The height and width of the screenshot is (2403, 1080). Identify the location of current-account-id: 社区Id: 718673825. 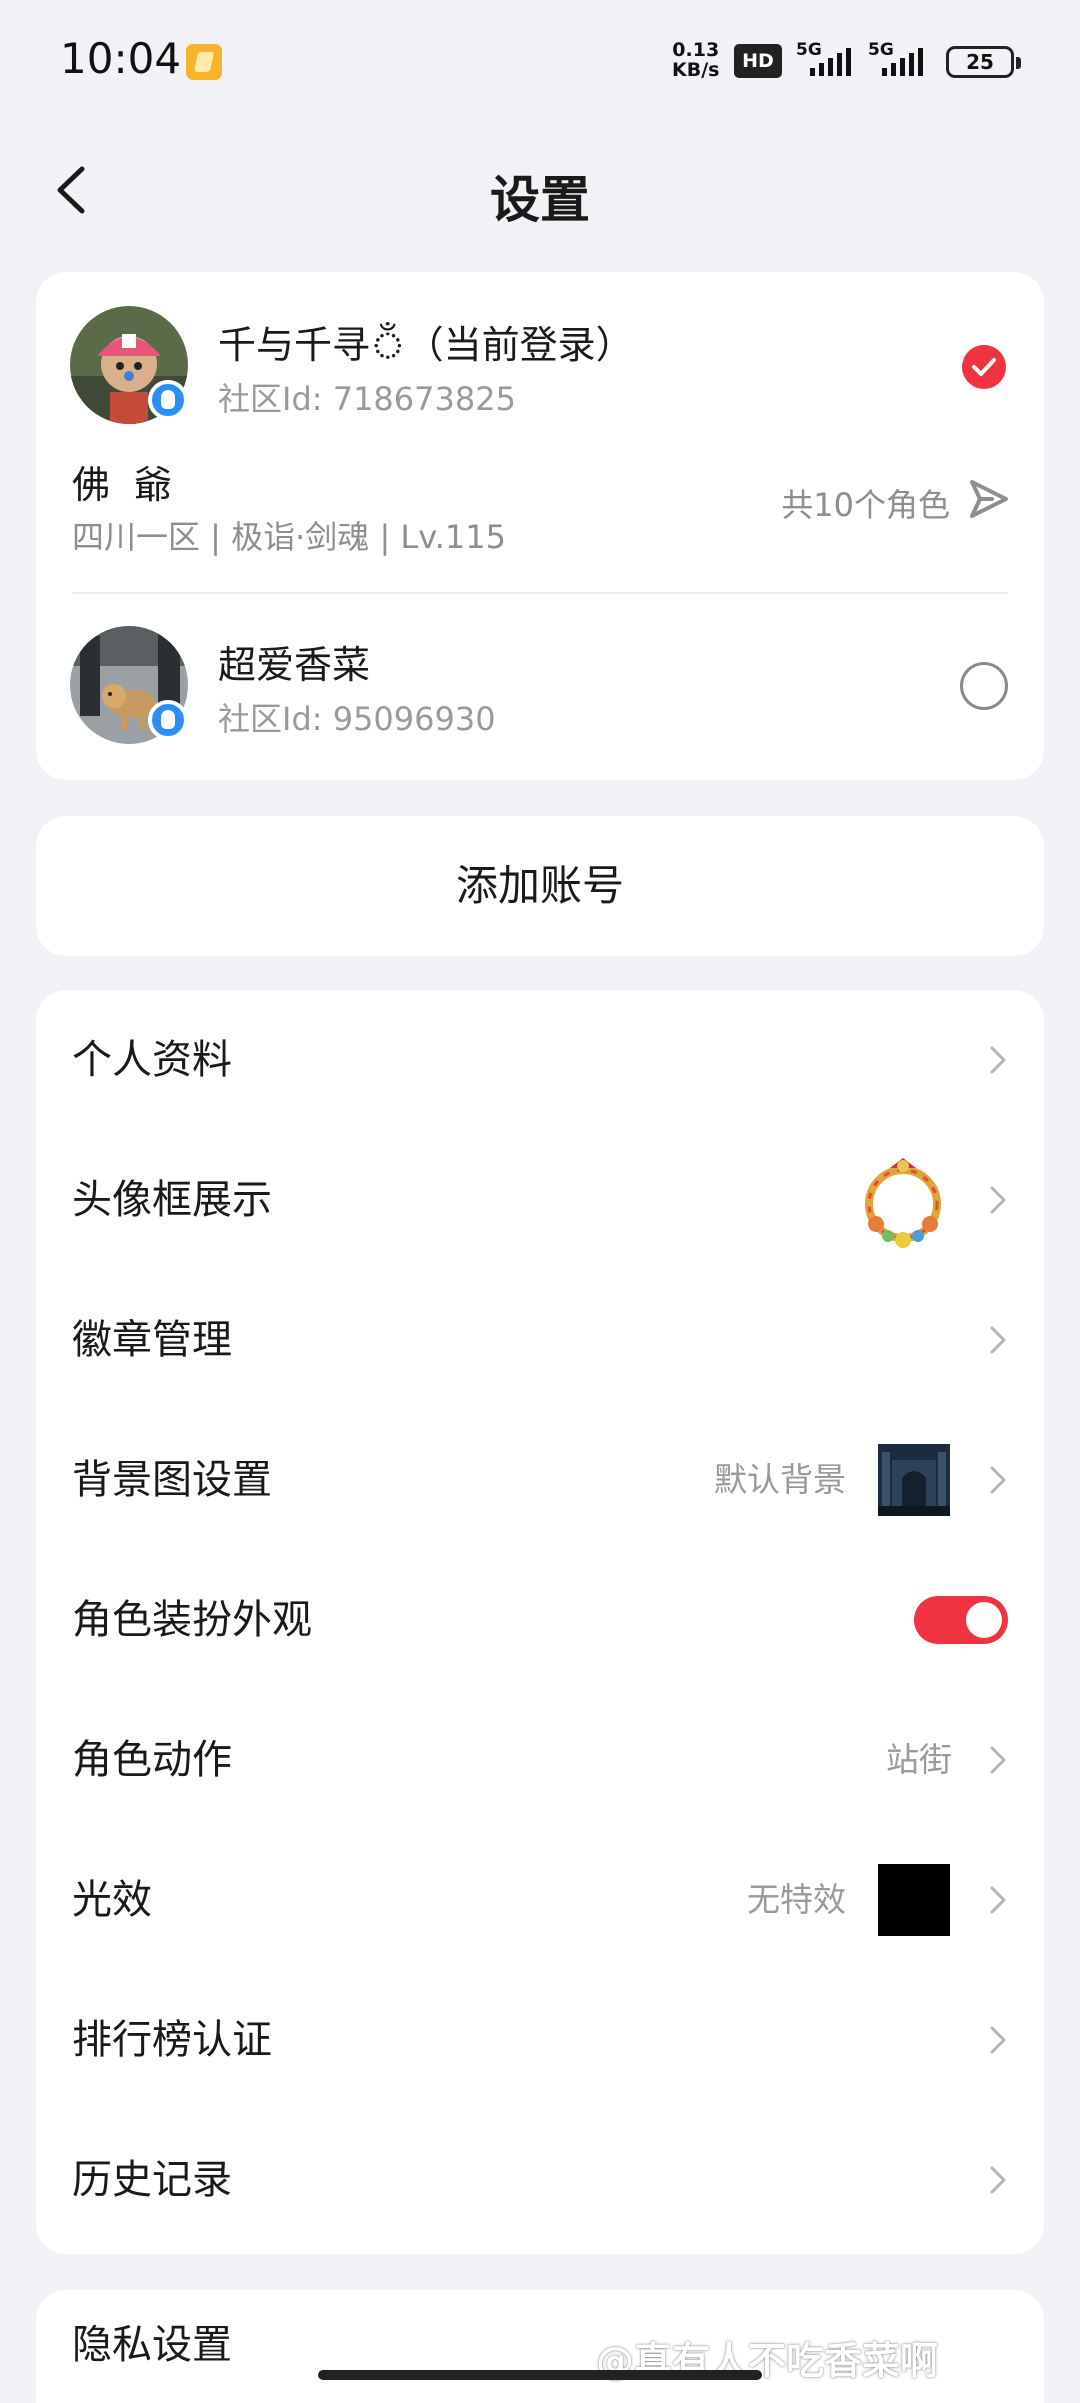
(367, 399).